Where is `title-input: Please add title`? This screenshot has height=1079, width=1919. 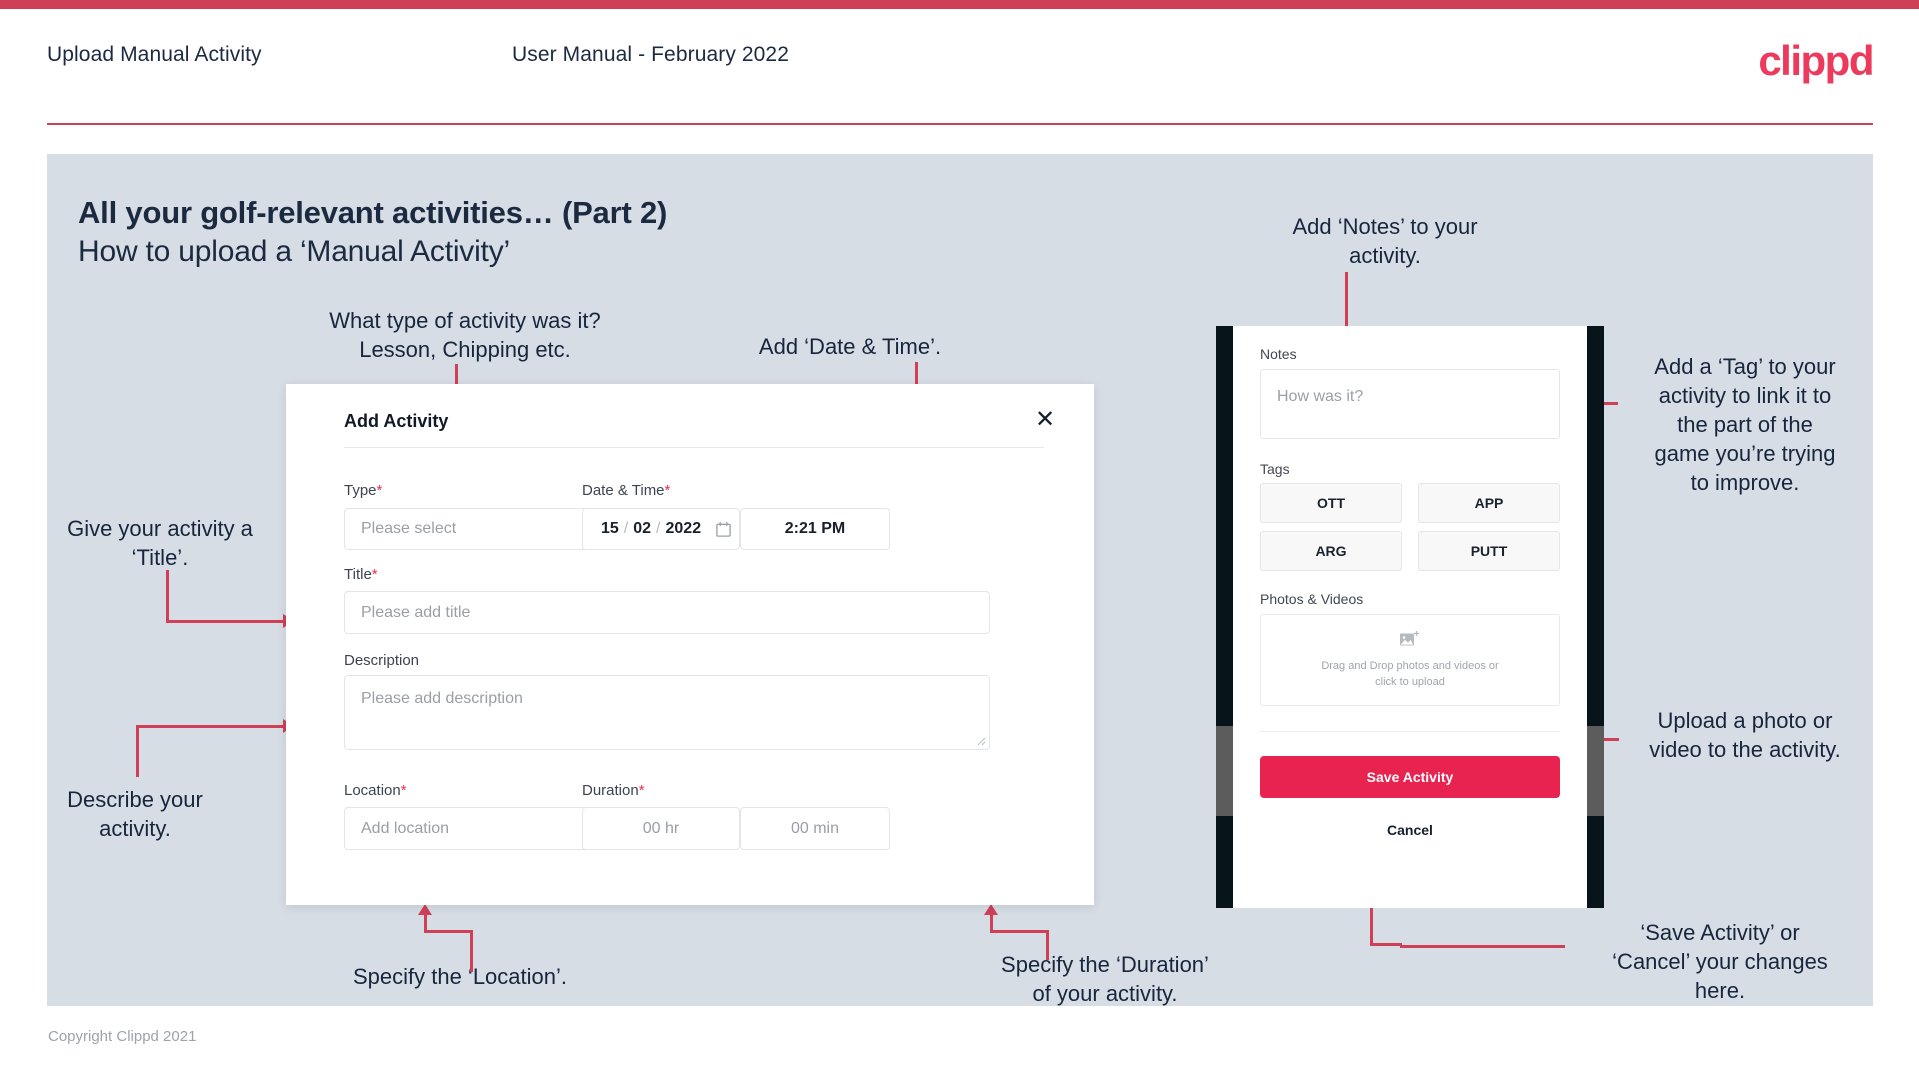 title-input: Please add title is located at coordinates (667, 612).